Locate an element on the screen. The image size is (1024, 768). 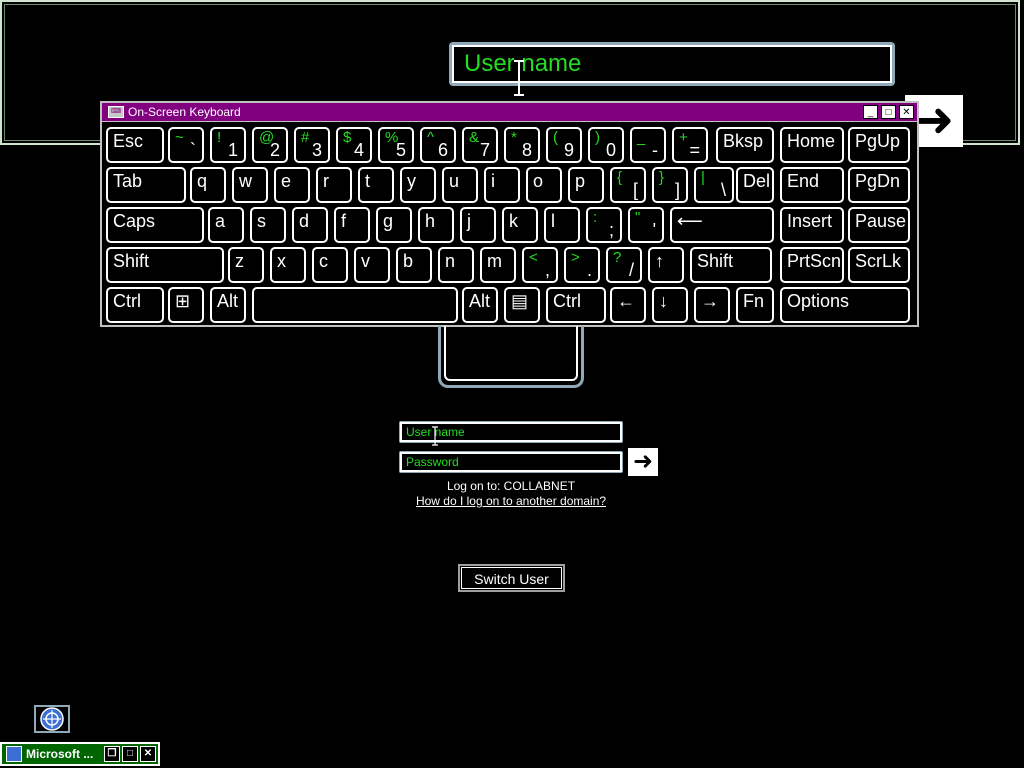
key-label: Tab is located at coordinates (128, 181).